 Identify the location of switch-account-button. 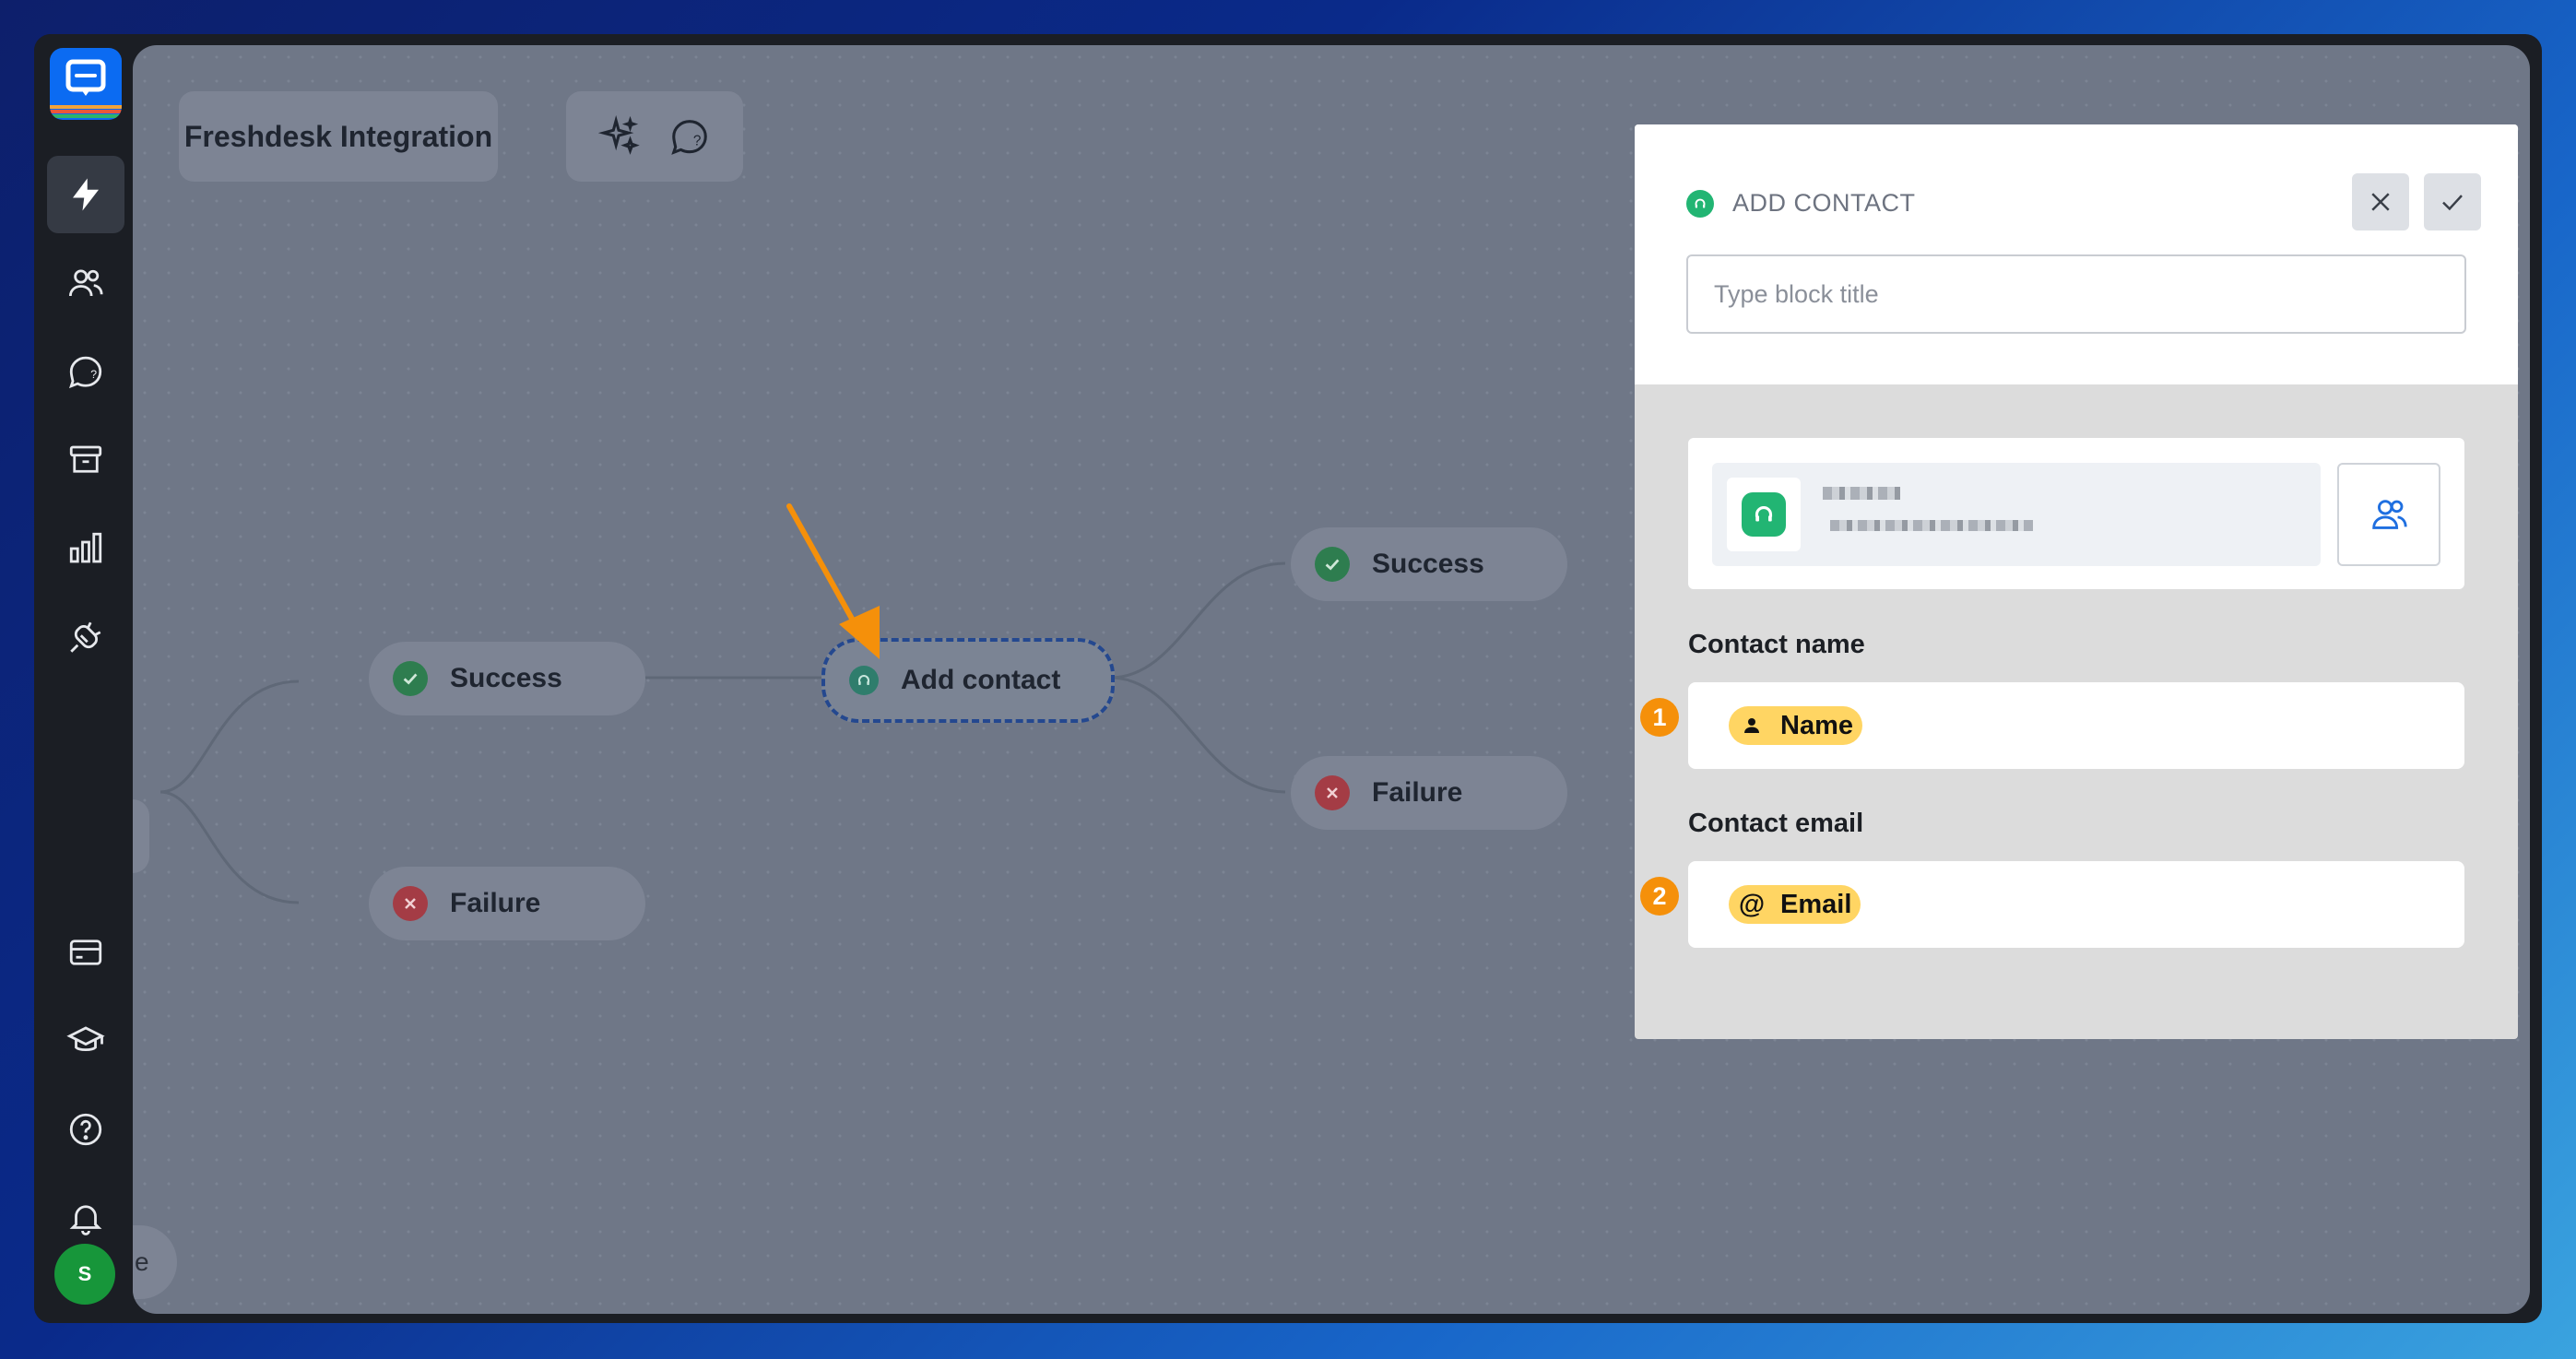
(2388, 514).